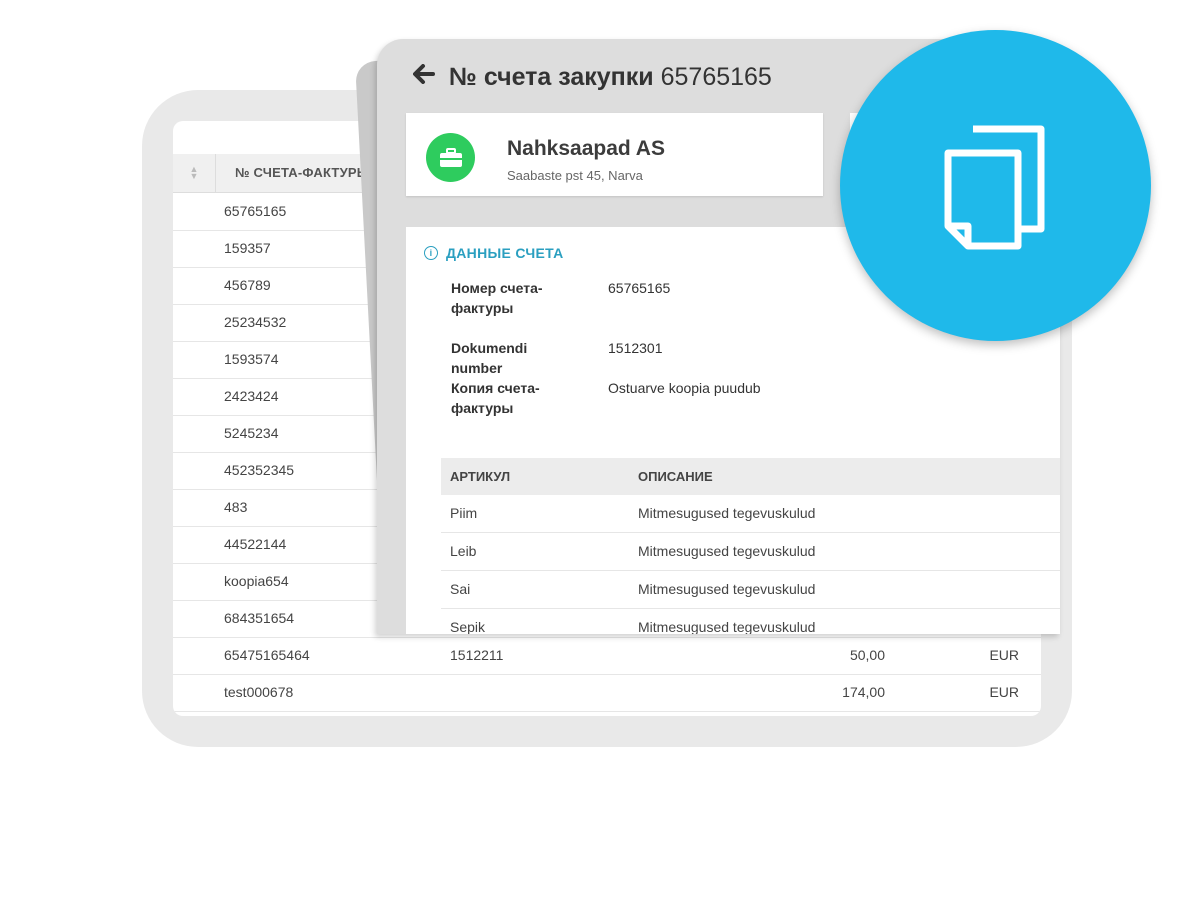  I want to click on table-row: Piim Mitmesugused tegevuskulud, so click(750, 514).